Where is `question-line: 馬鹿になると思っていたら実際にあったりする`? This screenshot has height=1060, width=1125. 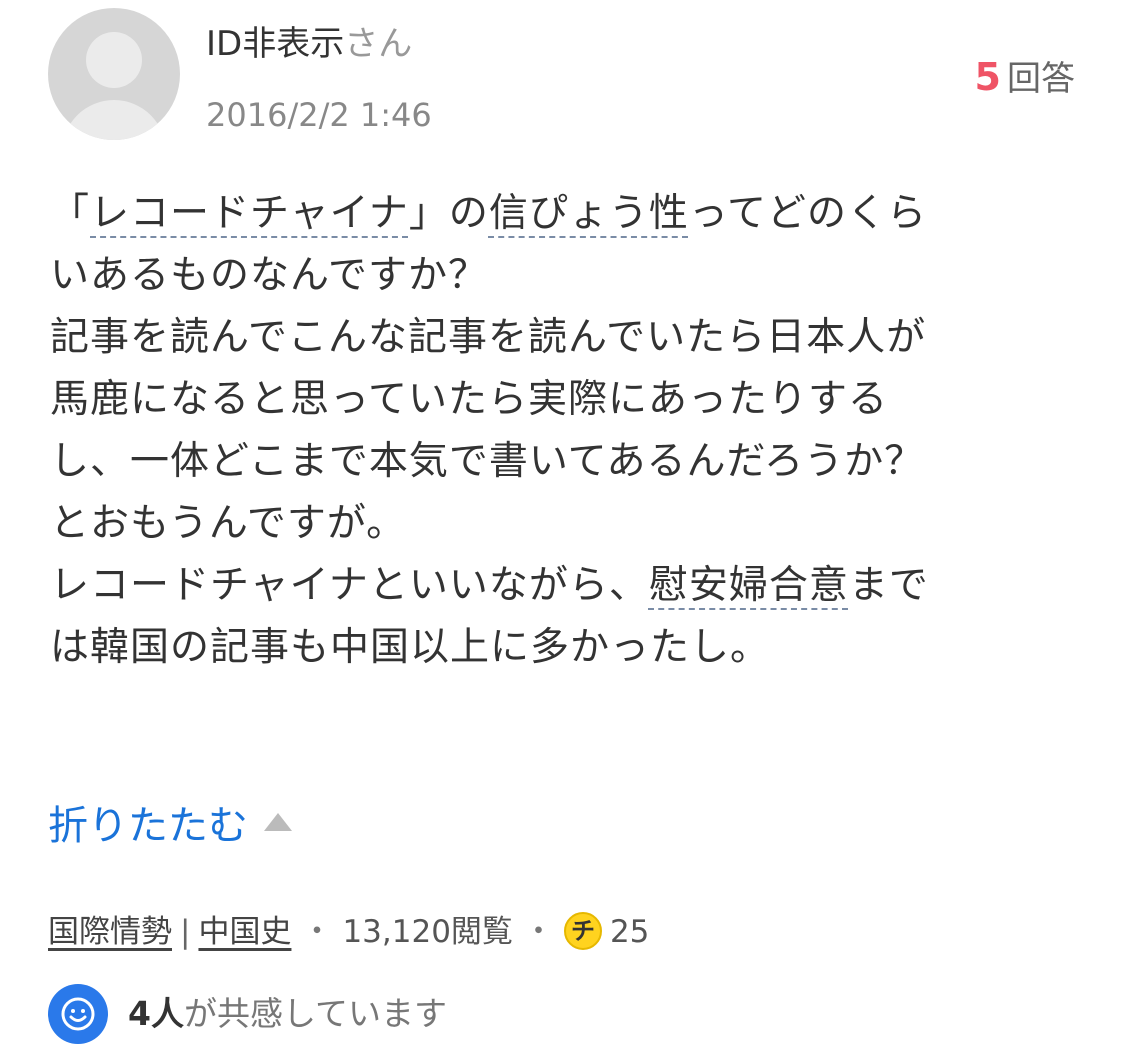 question-line: 馬鹿になると思っていたら実際にあったりする is located at coordinates (469, 399).